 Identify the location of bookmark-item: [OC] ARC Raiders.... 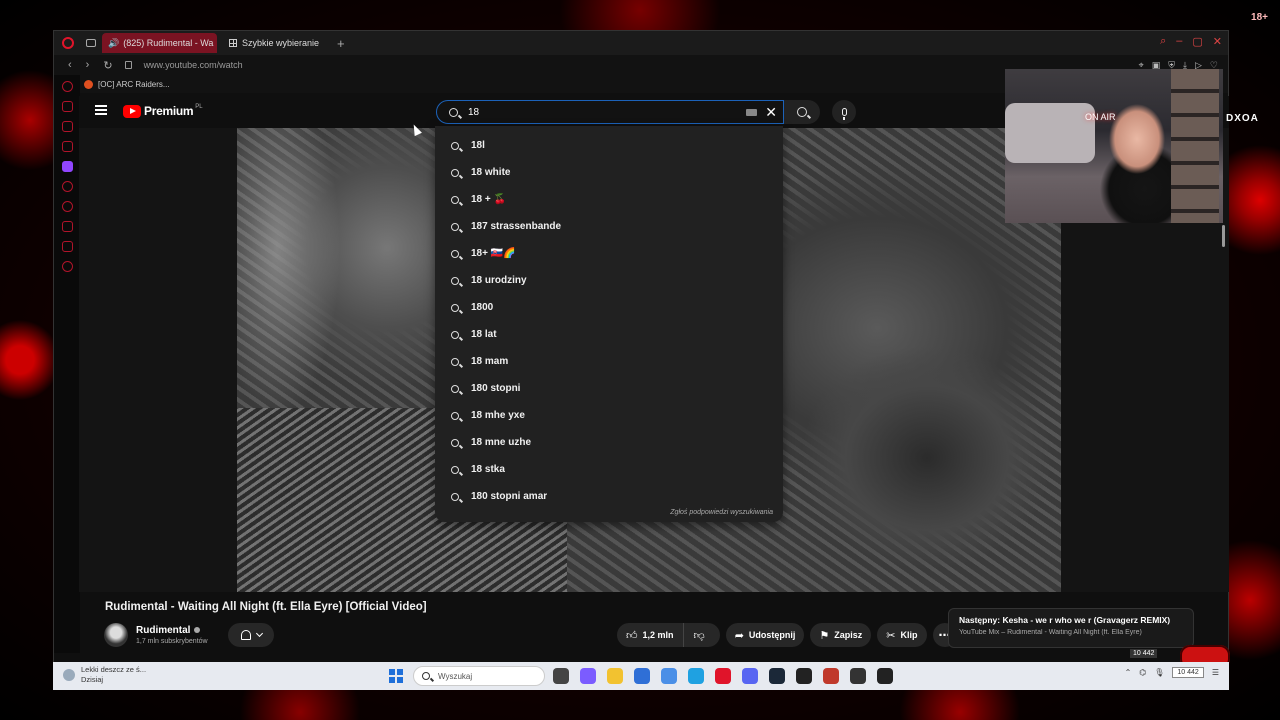
(134, 84).